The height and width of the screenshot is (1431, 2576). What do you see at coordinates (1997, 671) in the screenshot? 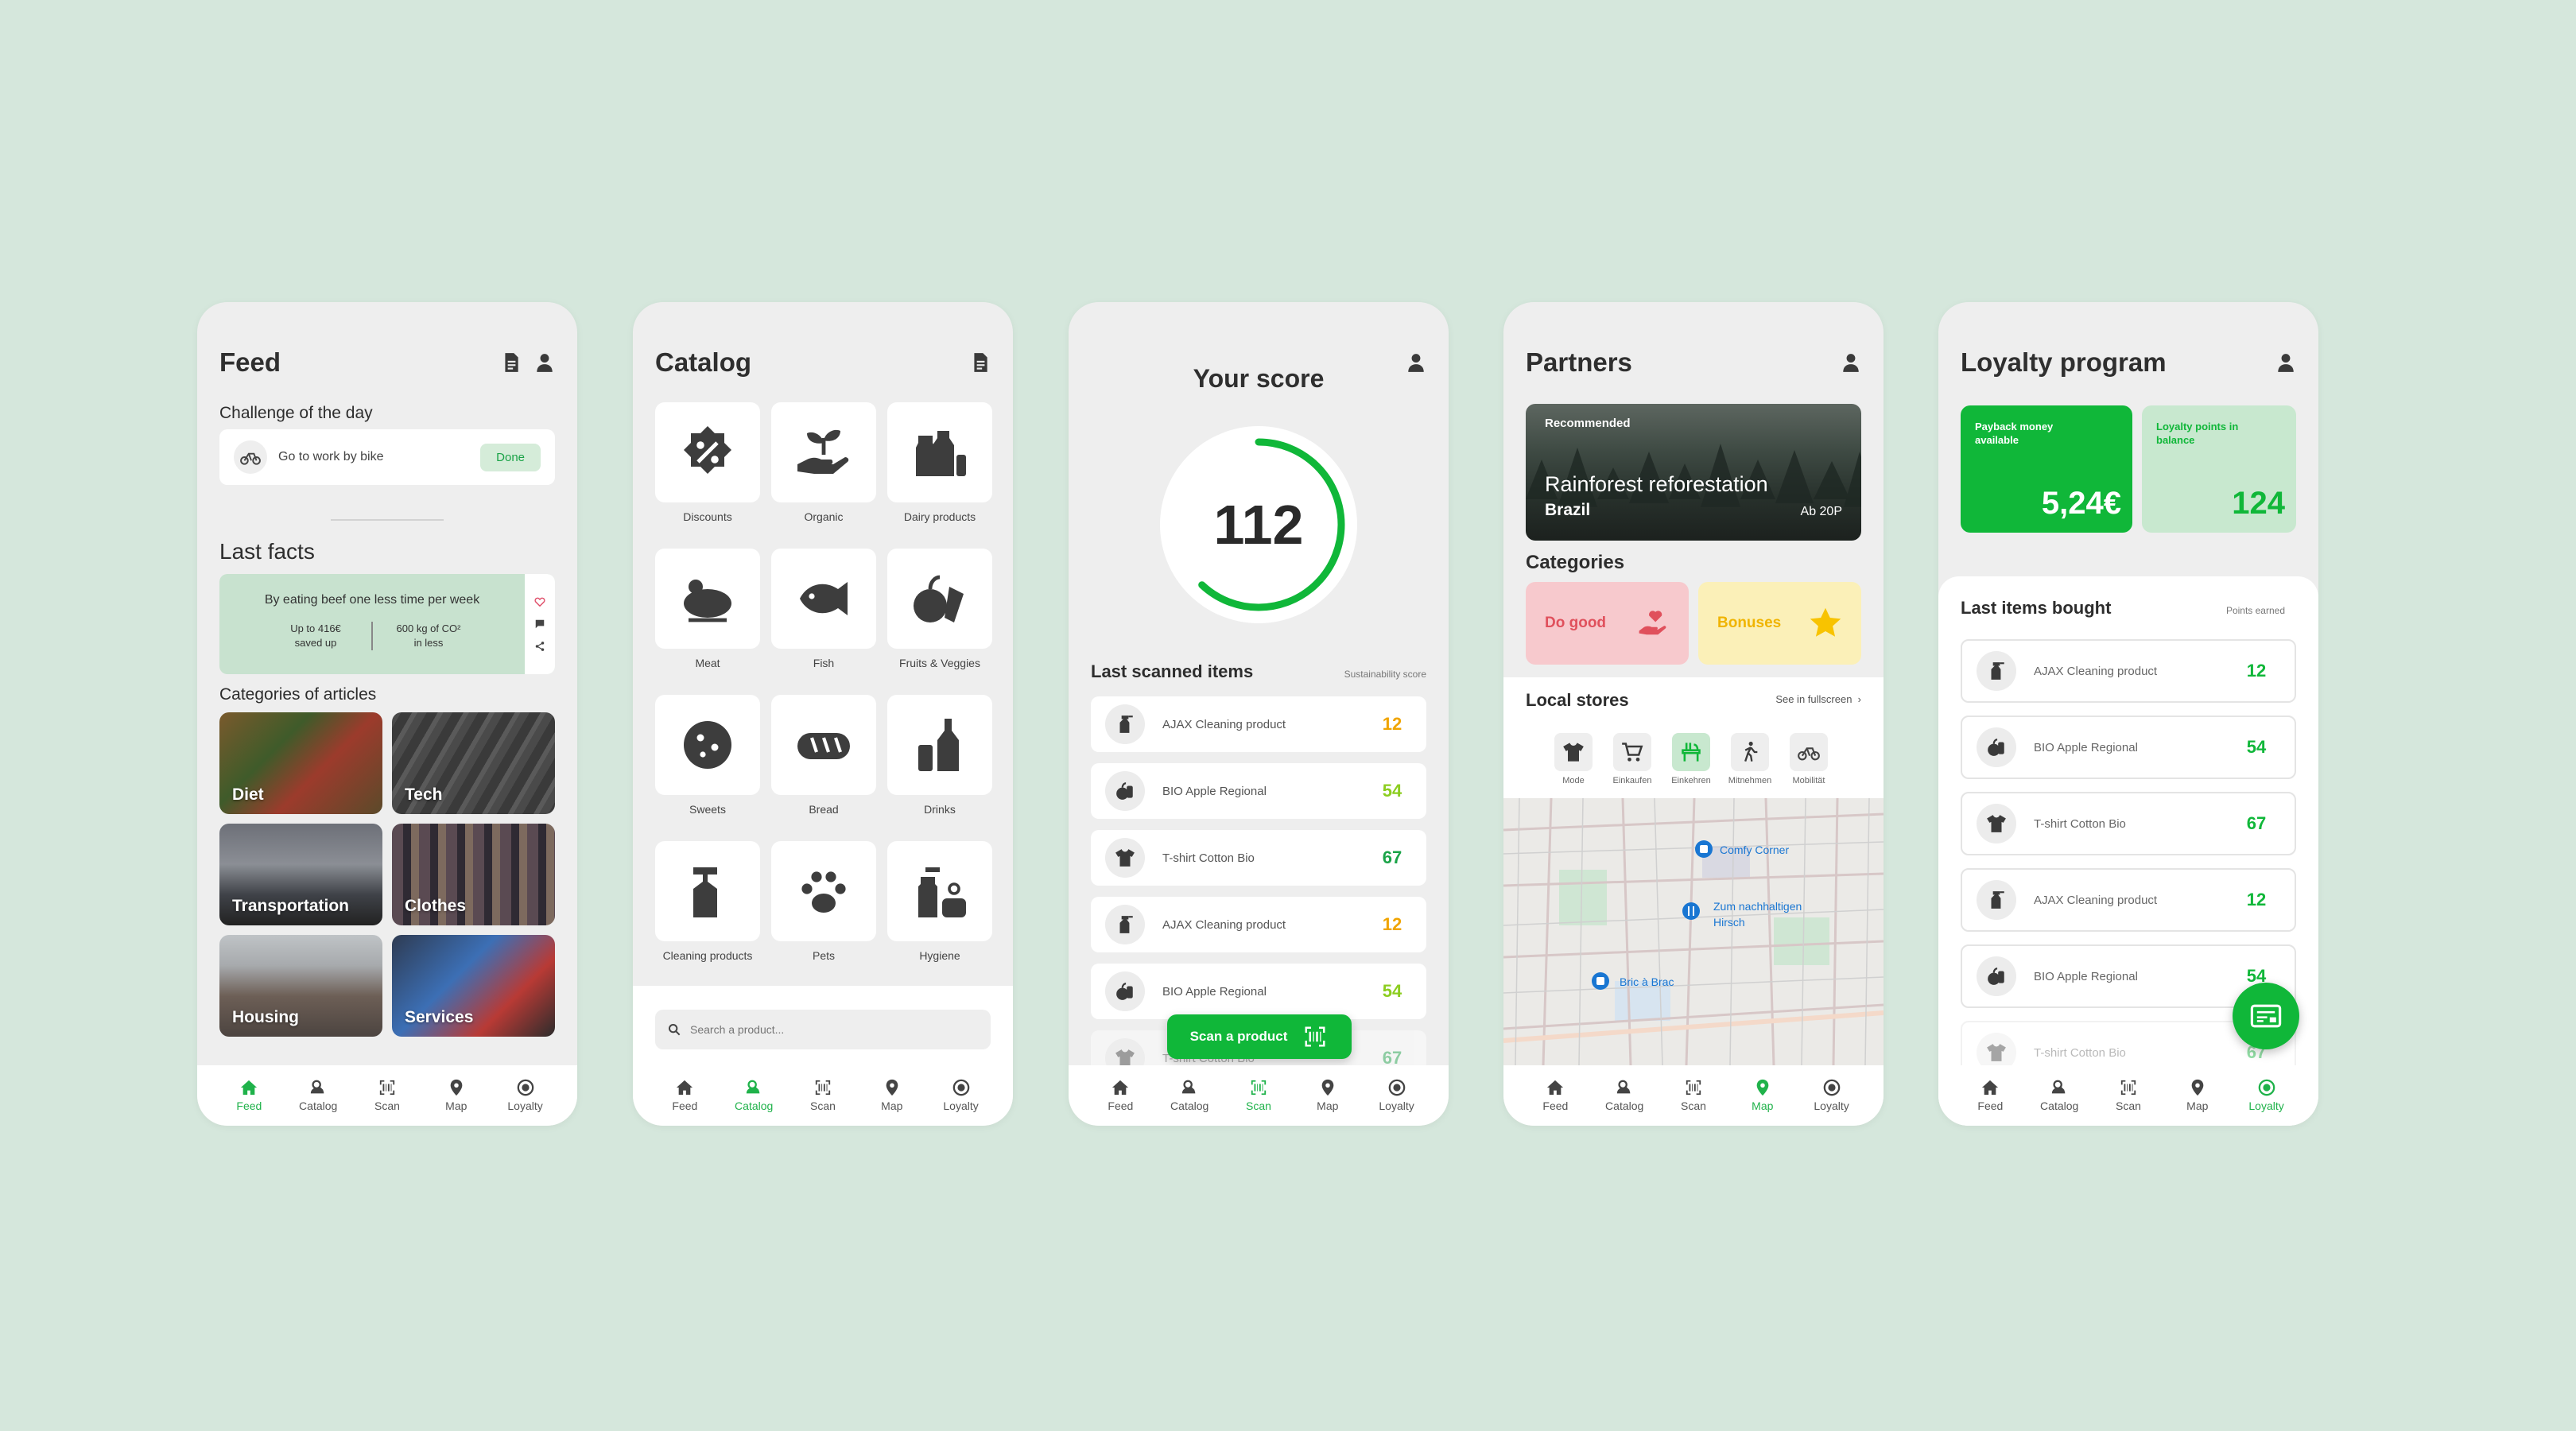
I see `cleaning-product-icon` at bounding box center [1997, 671].